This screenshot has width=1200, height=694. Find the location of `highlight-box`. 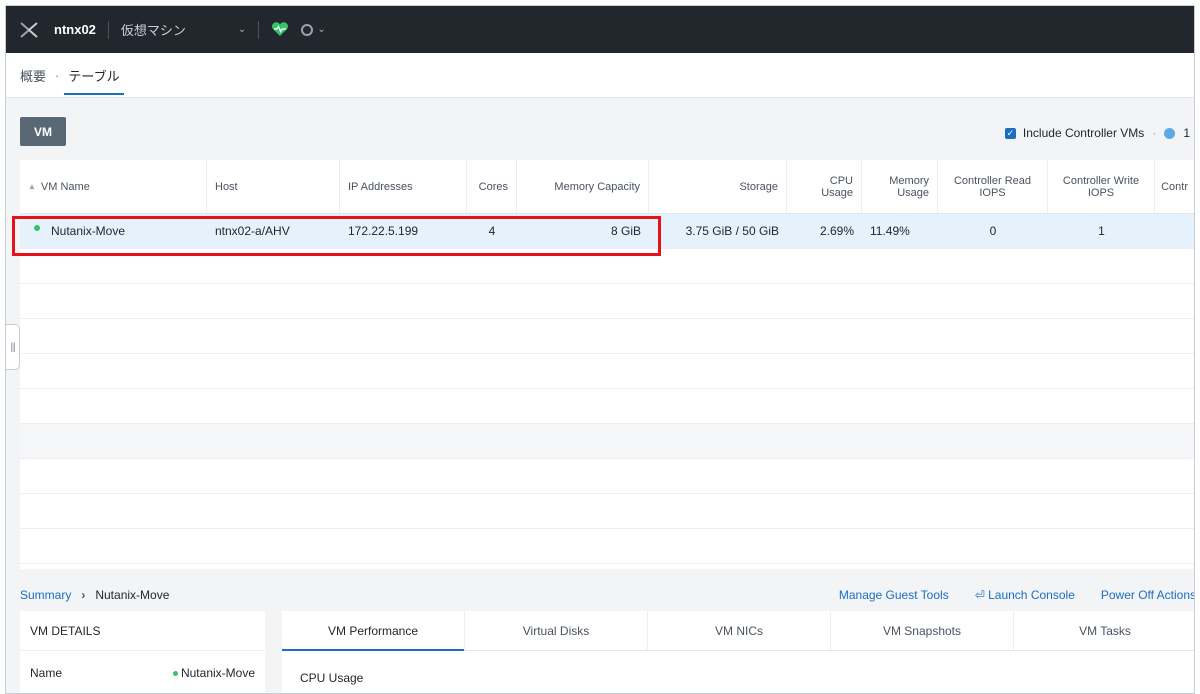

highlight-box is located at coordinates (336, 236).